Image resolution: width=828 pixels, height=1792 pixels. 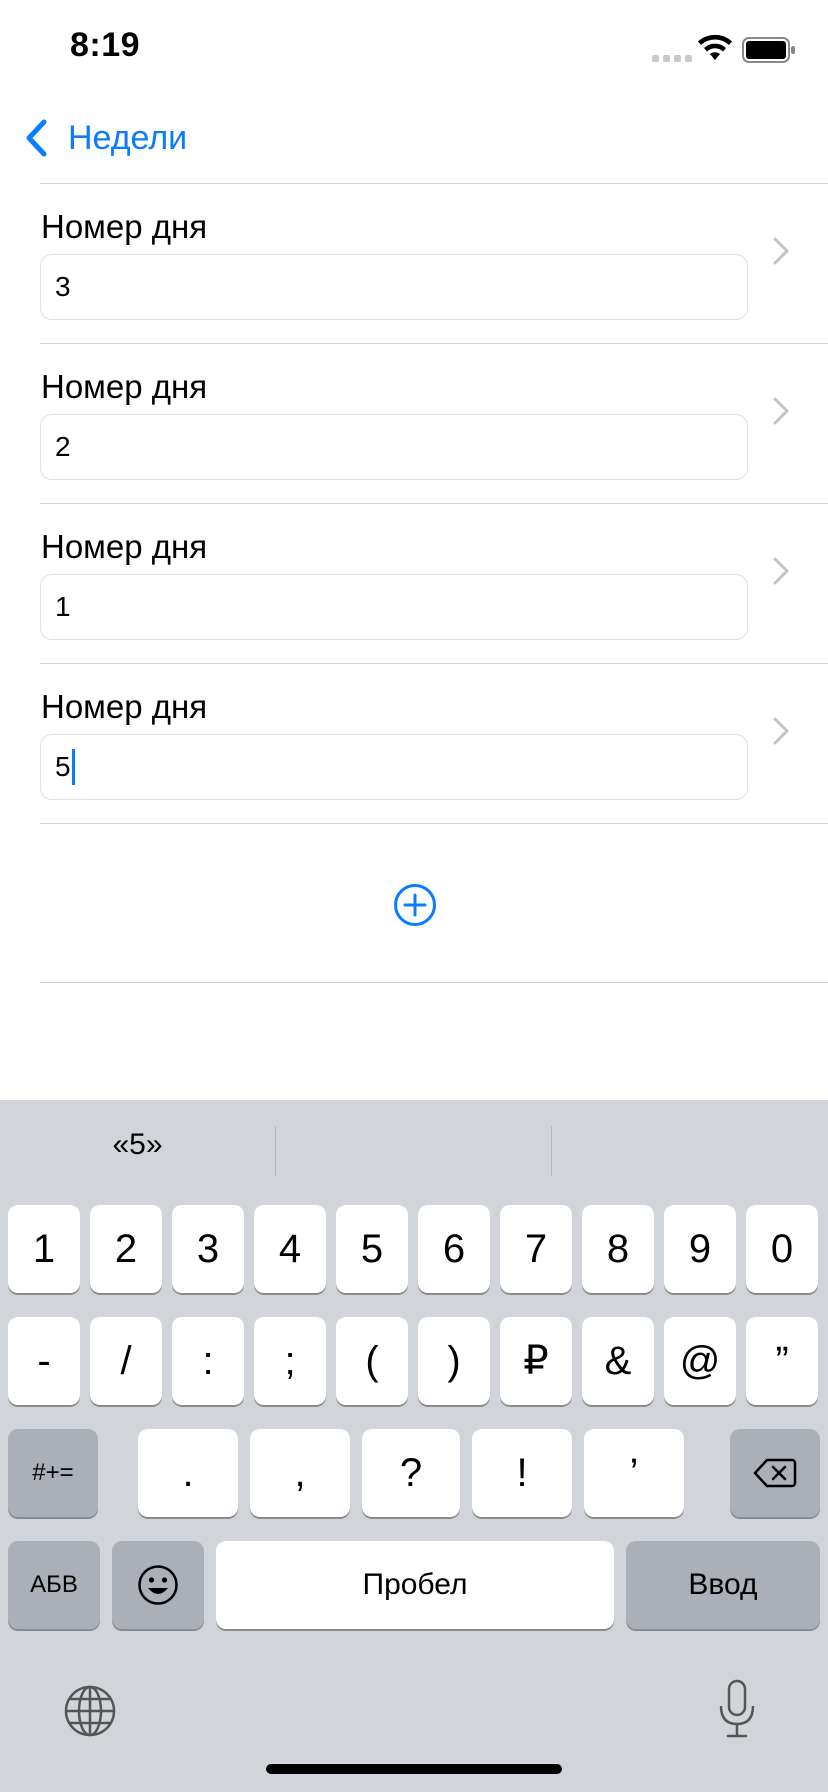 What do you see at coordinates (618, 1249) in the screenshot?
I see `key-8: 8` at bounding box center [618, 1249].